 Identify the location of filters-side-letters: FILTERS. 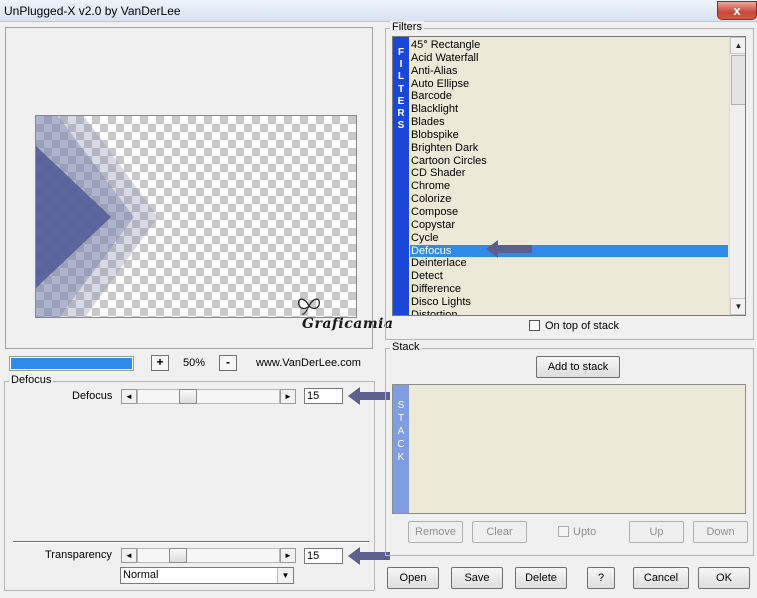
(401, 89).